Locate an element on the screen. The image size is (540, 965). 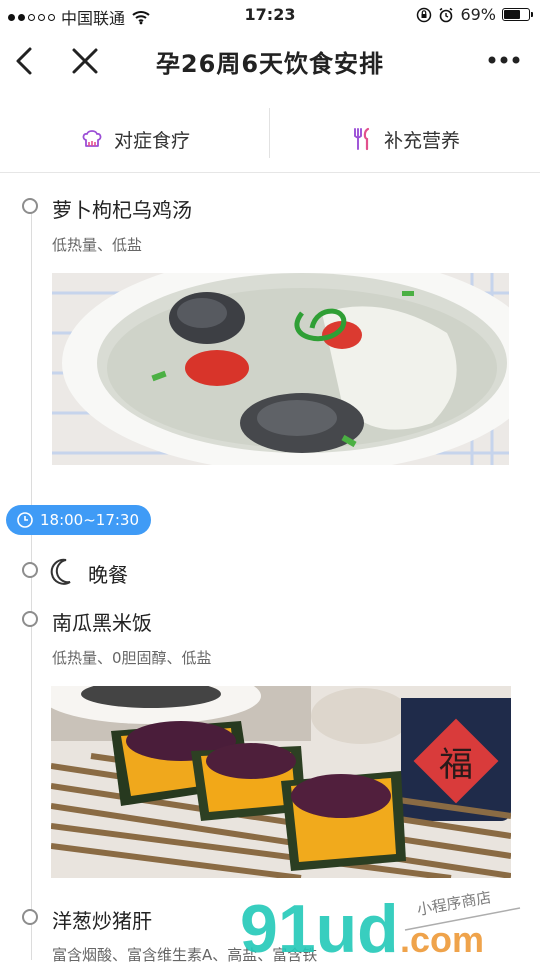
clock-icon is located at coordinates (25, 520).